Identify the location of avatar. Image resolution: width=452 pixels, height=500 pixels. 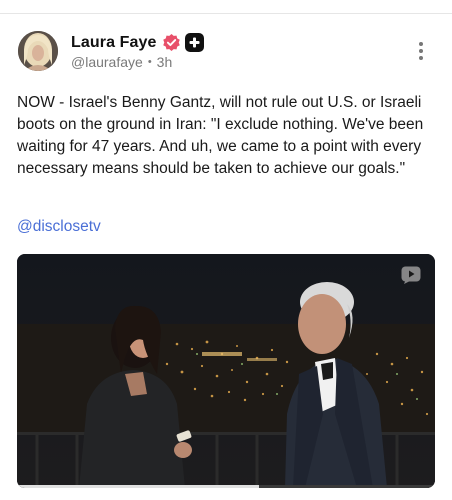
(38, 51).